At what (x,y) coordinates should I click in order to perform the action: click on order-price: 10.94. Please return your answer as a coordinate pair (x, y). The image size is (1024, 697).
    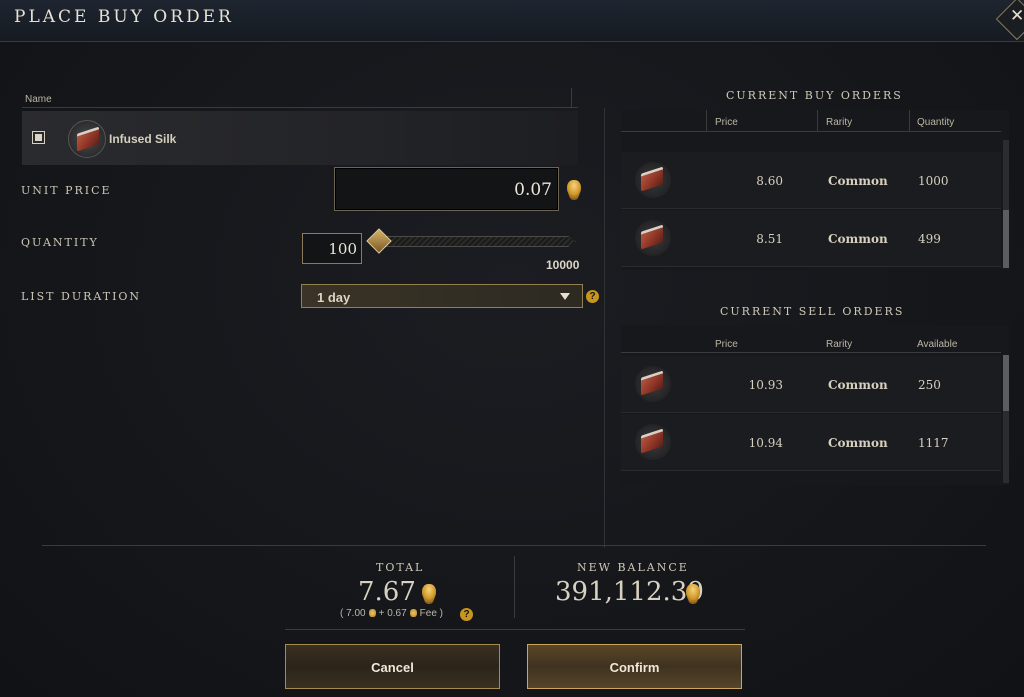
    Looking at the image, I should click on (765, 443).